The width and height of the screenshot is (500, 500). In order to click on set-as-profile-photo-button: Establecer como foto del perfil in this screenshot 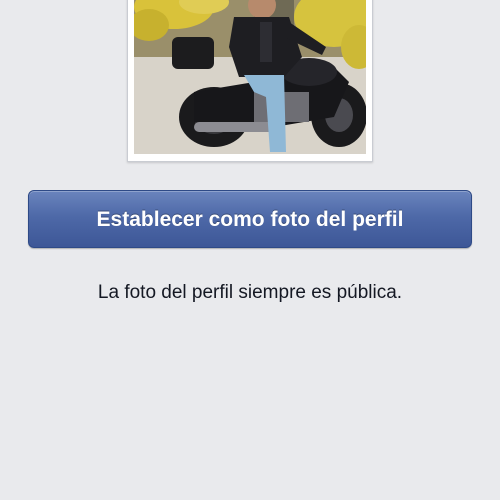, I will do `click(250, 219)`.